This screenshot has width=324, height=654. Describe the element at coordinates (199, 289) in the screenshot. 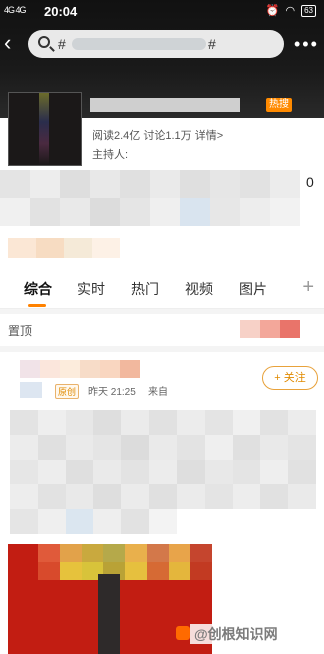

I see `tab-video: 视频` at that location.